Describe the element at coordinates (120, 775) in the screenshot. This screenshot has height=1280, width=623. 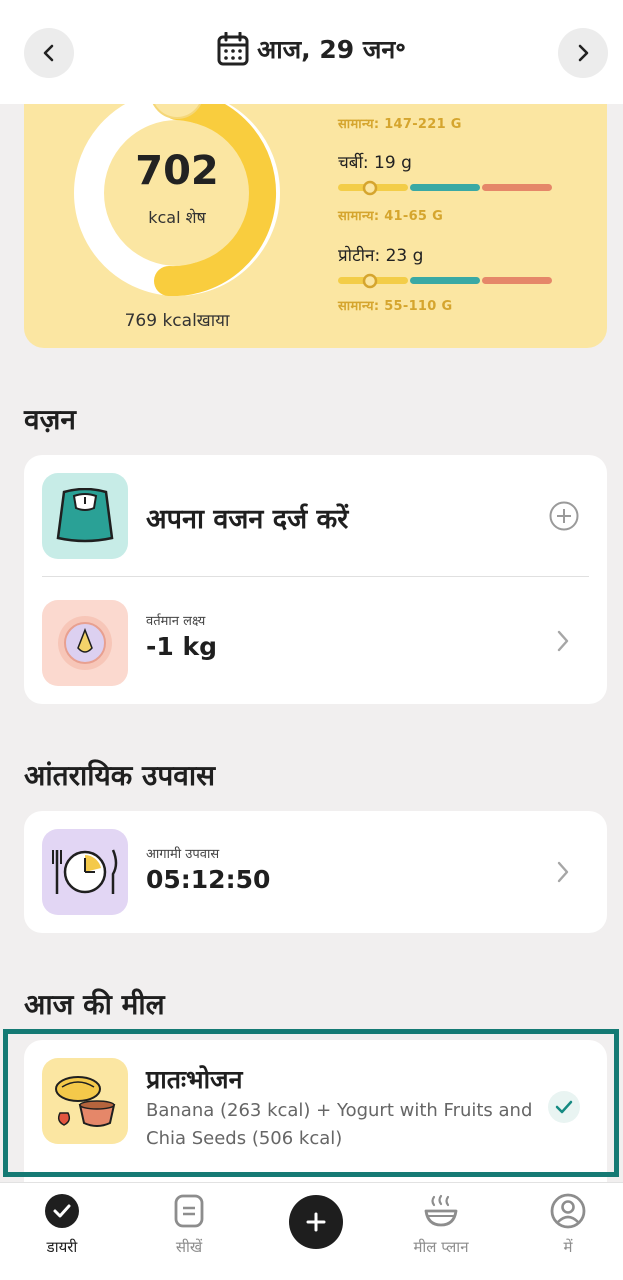
I see `fasting-section-title: आंतरायिक उपवास` at that location.